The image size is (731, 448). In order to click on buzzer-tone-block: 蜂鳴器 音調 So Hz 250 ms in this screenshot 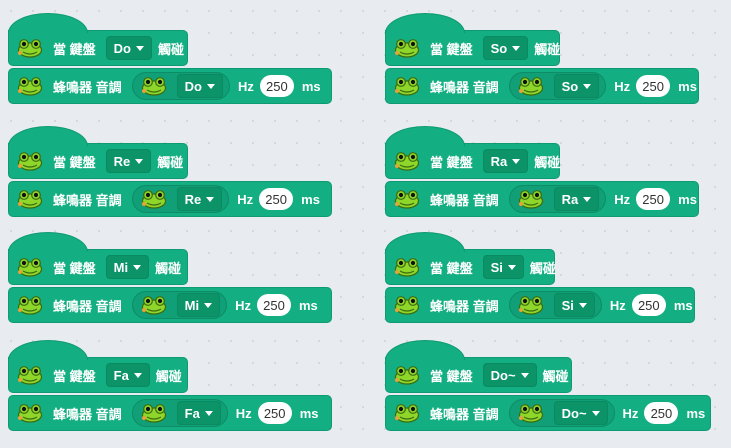, I will do `click(542, 86)`.